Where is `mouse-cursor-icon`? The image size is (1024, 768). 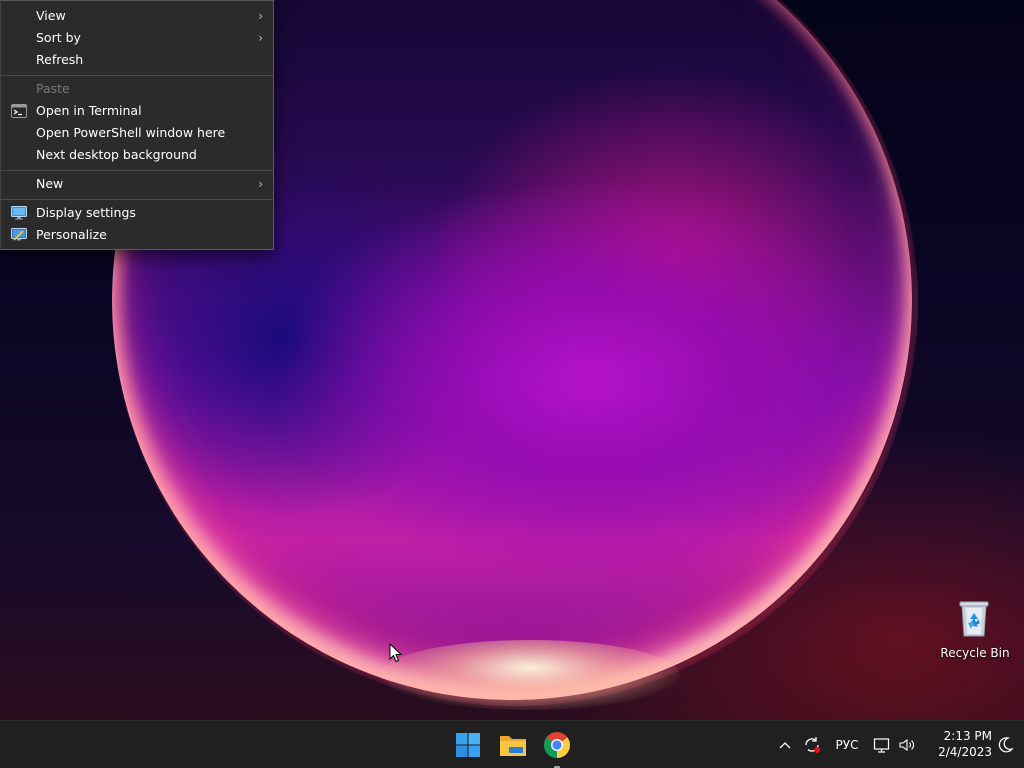
mouse-cursor-icon is located at coordinates (396, 653).